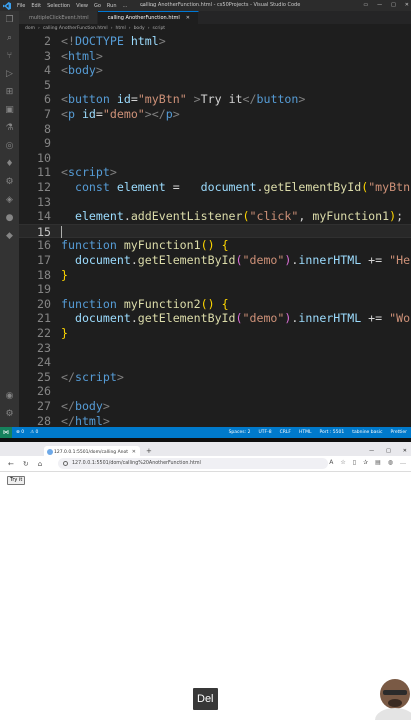 The image size is (411, 720). I want to click on errors-count: ⊗ 0, so click(20, 432).